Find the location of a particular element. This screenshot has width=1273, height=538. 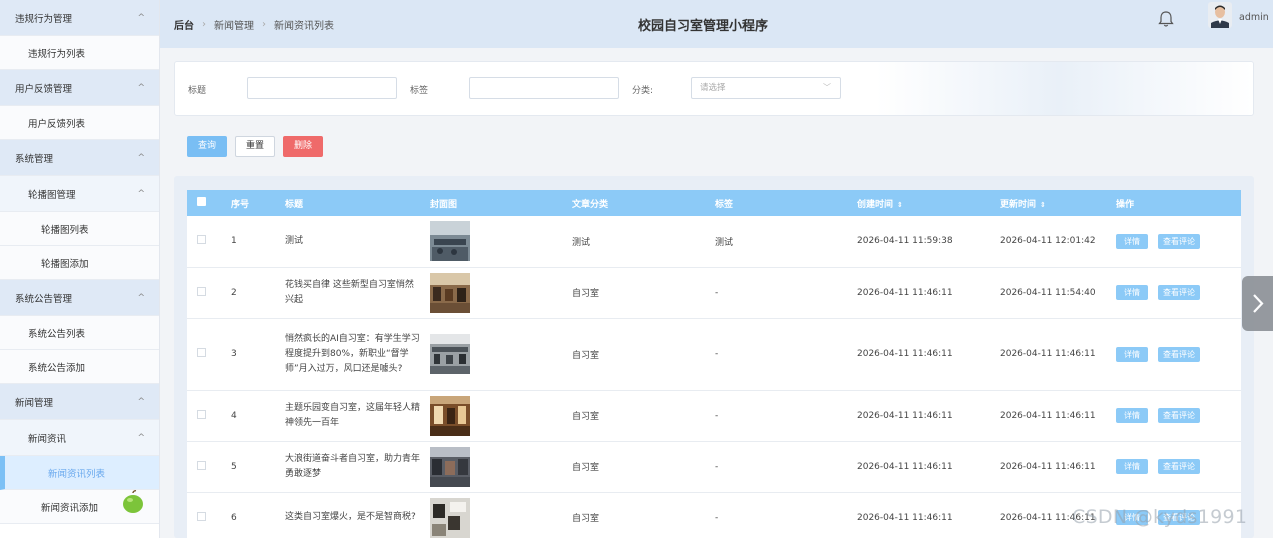

tag-label: 标签 is located at coordinates (419, 91).